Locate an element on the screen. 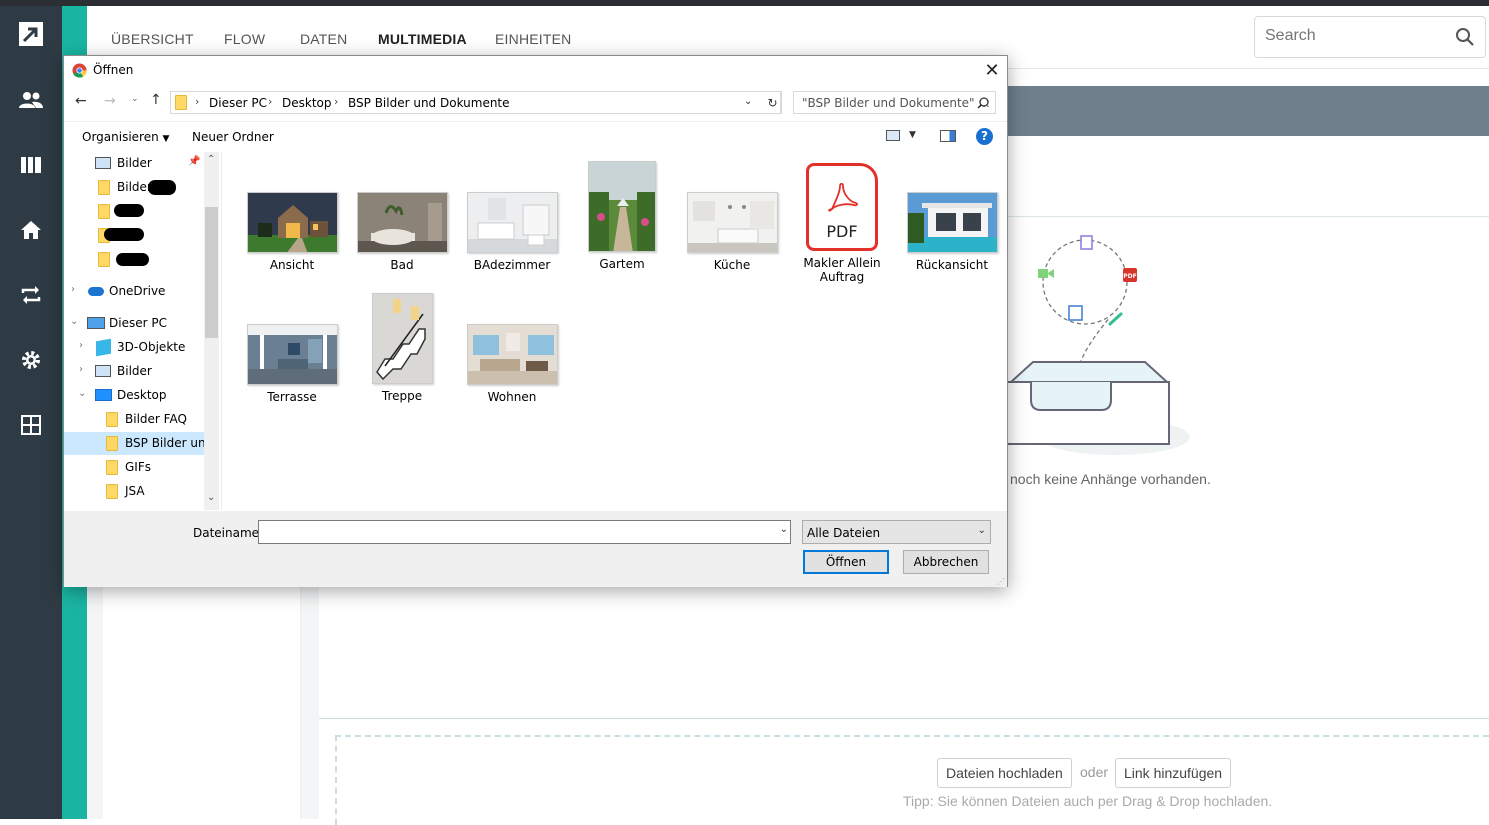 This screenshot has width=1489, height=825. nav-item-bilder-faq: Bilder FAQ is located at coordinates (134, 419).